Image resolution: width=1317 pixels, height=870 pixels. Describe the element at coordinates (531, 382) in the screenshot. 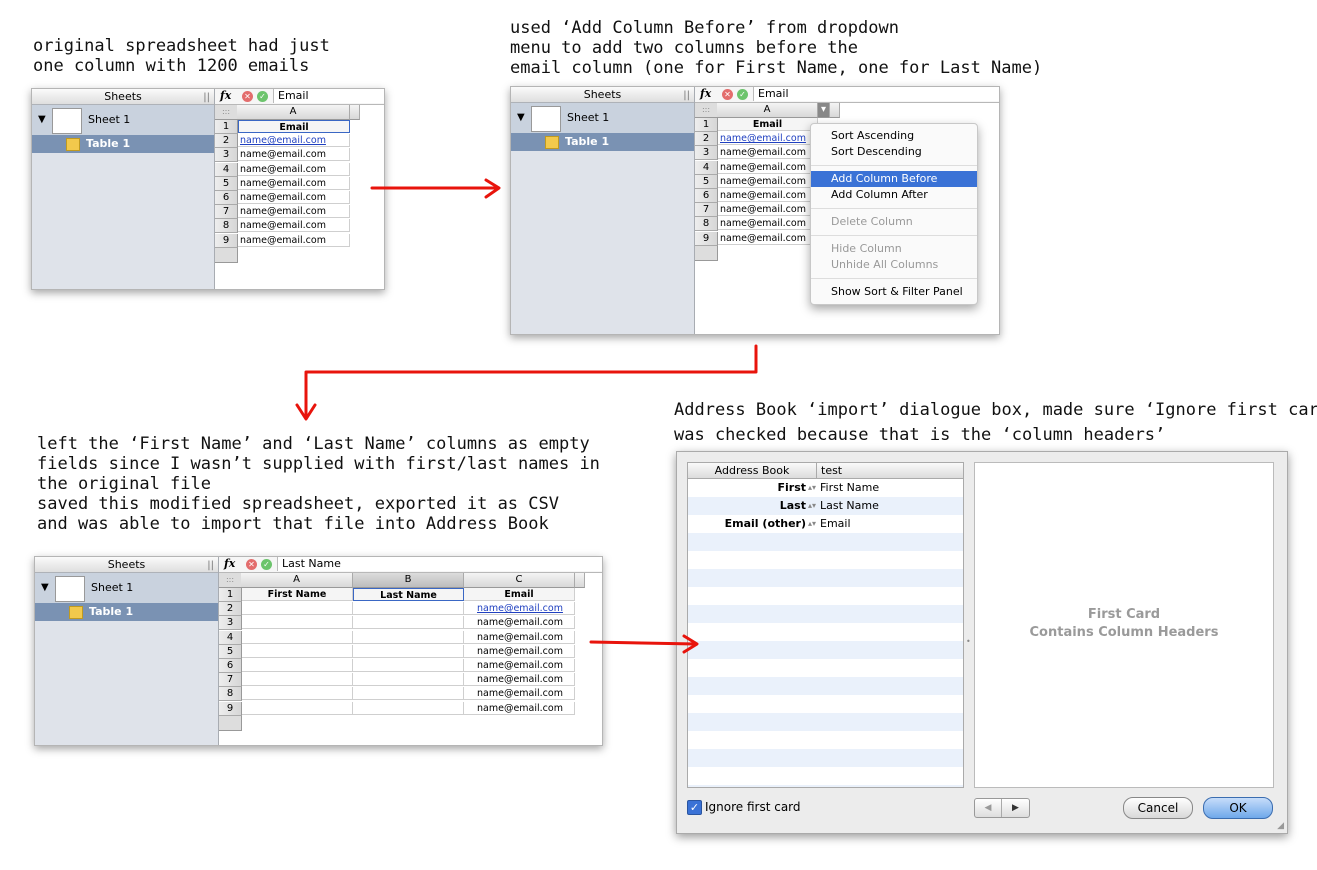

I see `arrow-2-line` at that location.